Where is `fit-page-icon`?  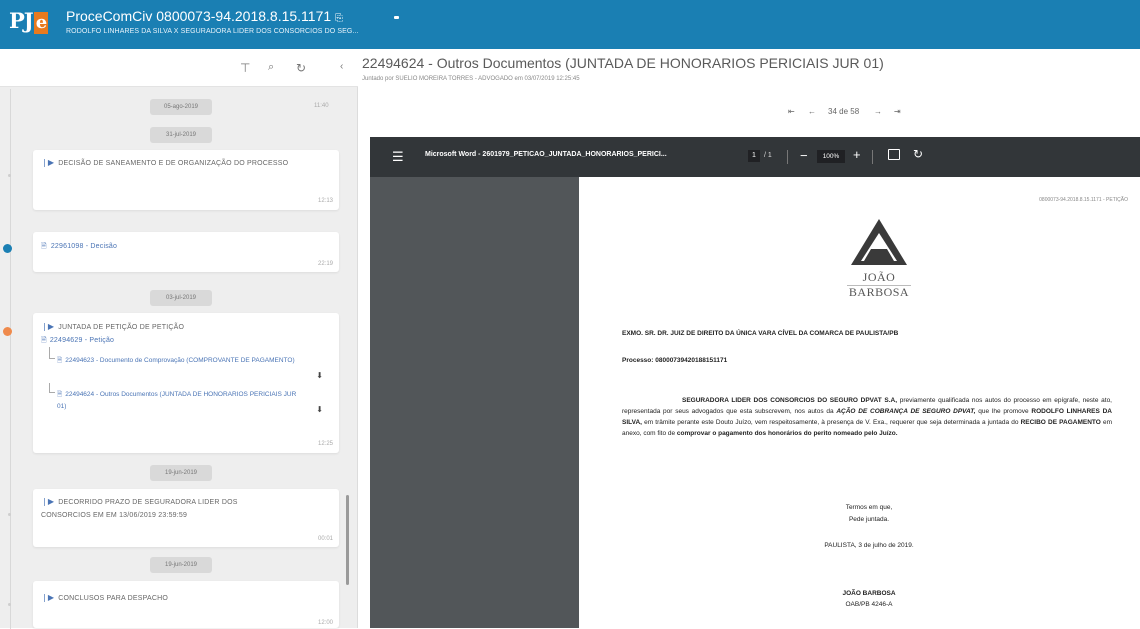 fit-page-icon is located at coordinates (894, 154).